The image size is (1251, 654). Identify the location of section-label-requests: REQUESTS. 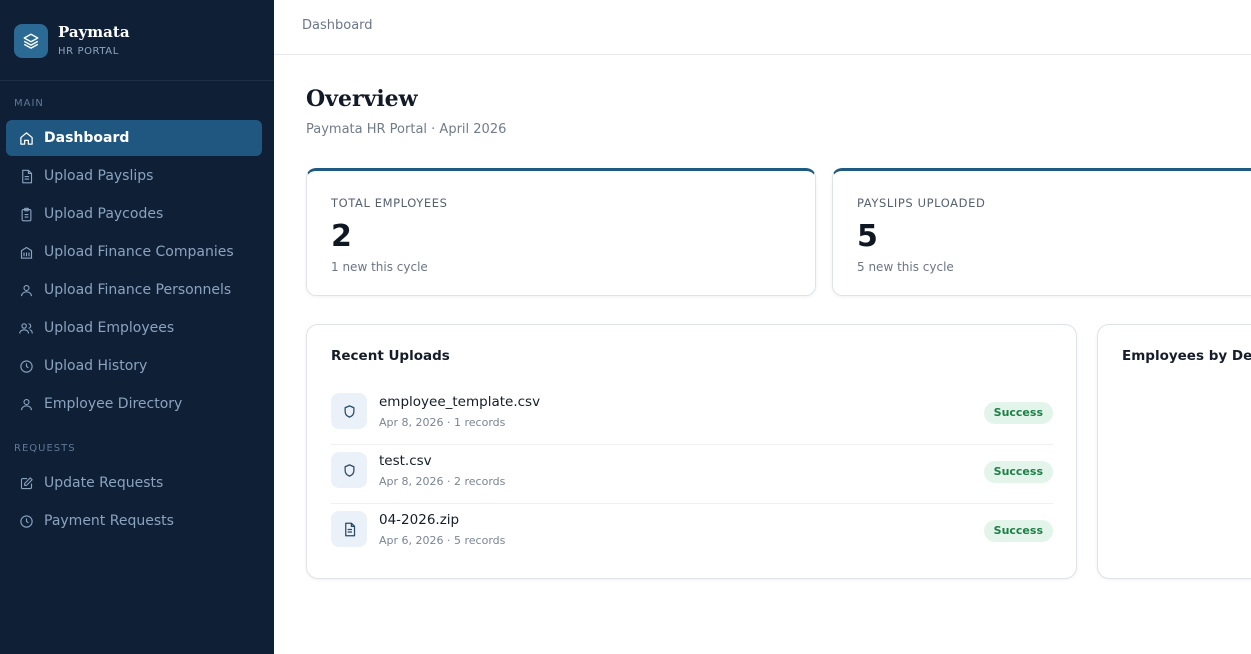
(45, 448).